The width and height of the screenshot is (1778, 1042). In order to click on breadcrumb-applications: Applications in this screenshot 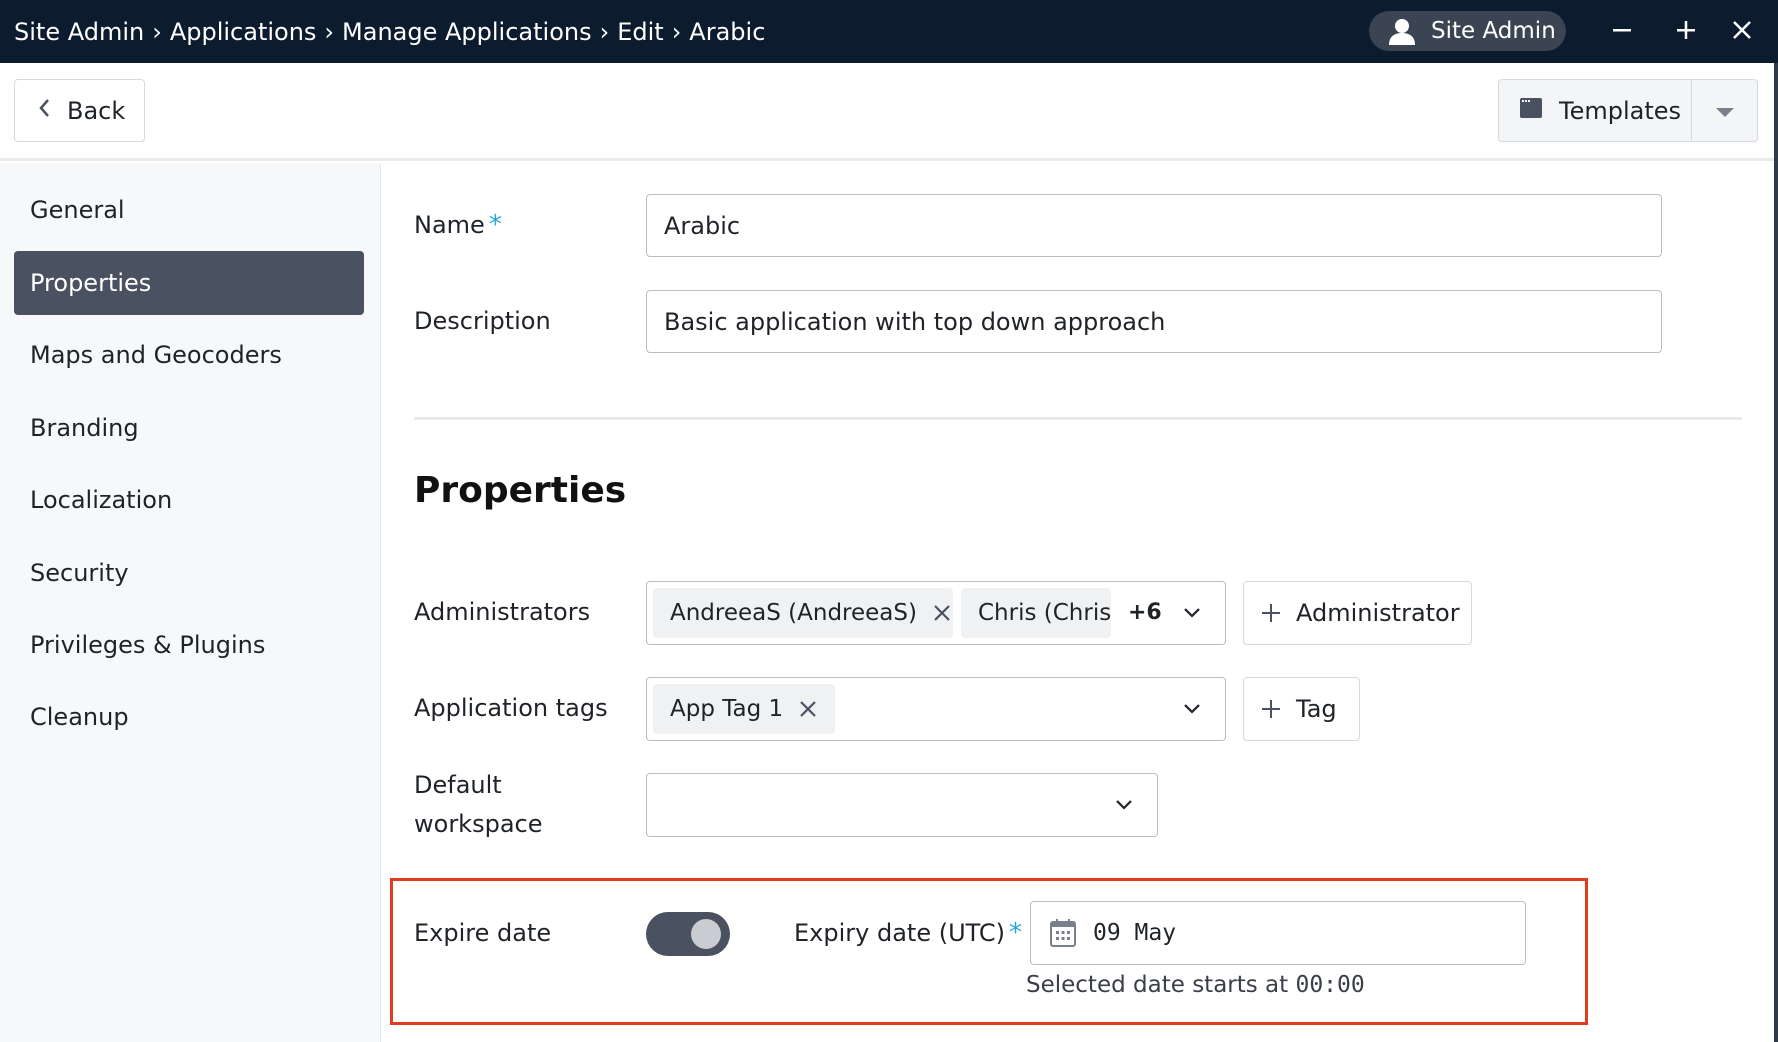, I will do `click(243, 32)`.